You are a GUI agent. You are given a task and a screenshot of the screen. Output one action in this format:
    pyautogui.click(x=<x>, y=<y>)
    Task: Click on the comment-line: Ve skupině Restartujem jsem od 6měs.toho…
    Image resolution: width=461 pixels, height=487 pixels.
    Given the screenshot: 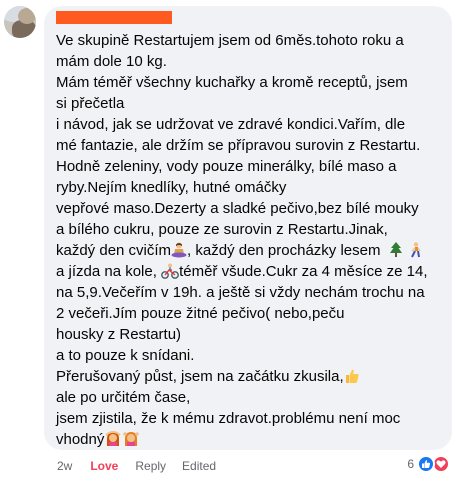 What is the action you would take?
    pyautogui.click(x=230, y=40)
    